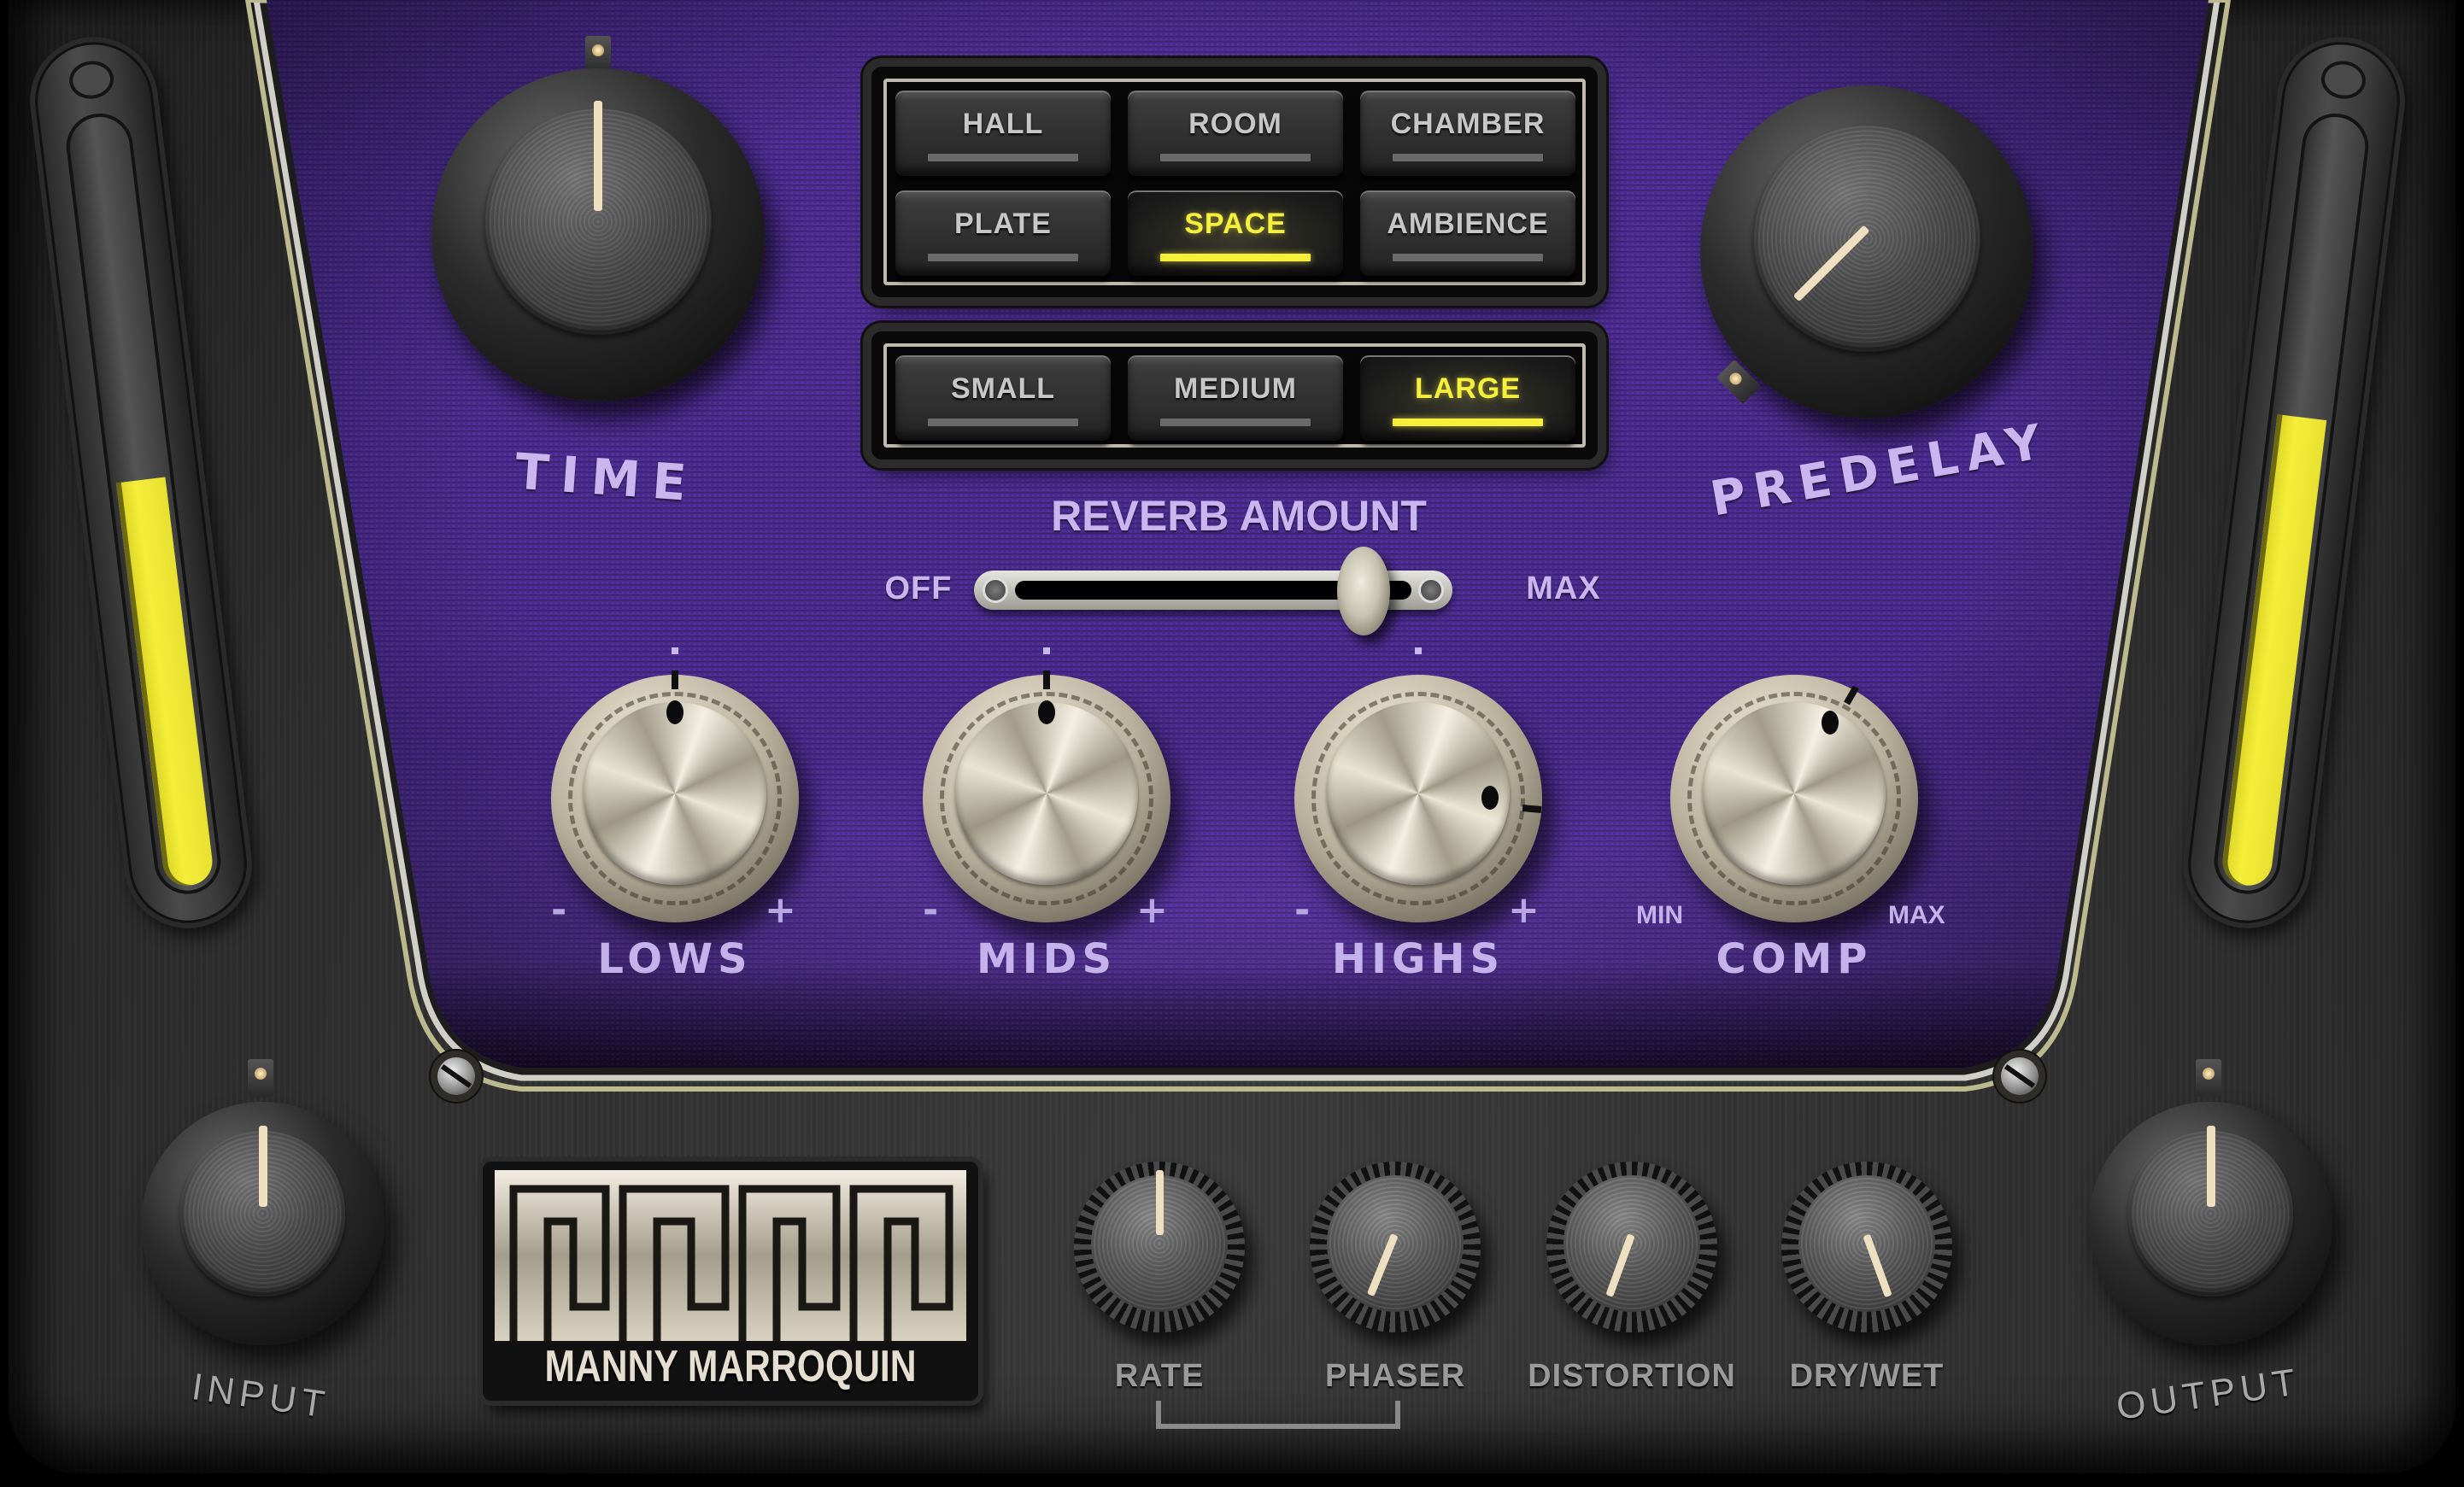  I want to click on comp-knob, so click(1794, 798).